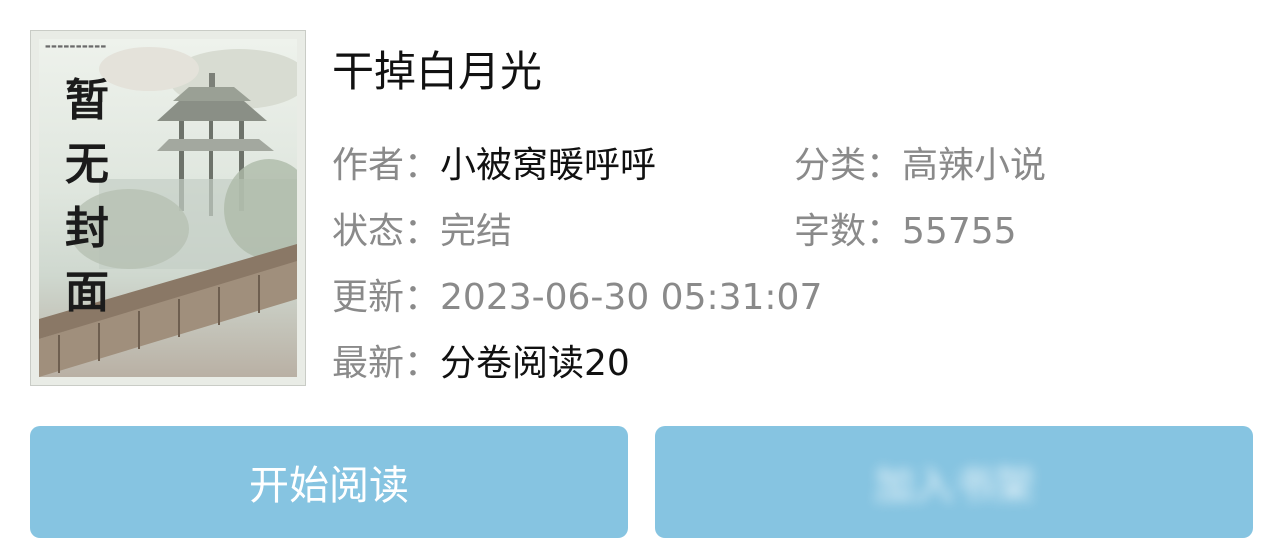 Image resolution: width=1284 pixels, height=538 pixels. What do you see at coordinates (476, 231) in the screenshot?
I see `status-value: 完结` at bounding box center [476, 231].